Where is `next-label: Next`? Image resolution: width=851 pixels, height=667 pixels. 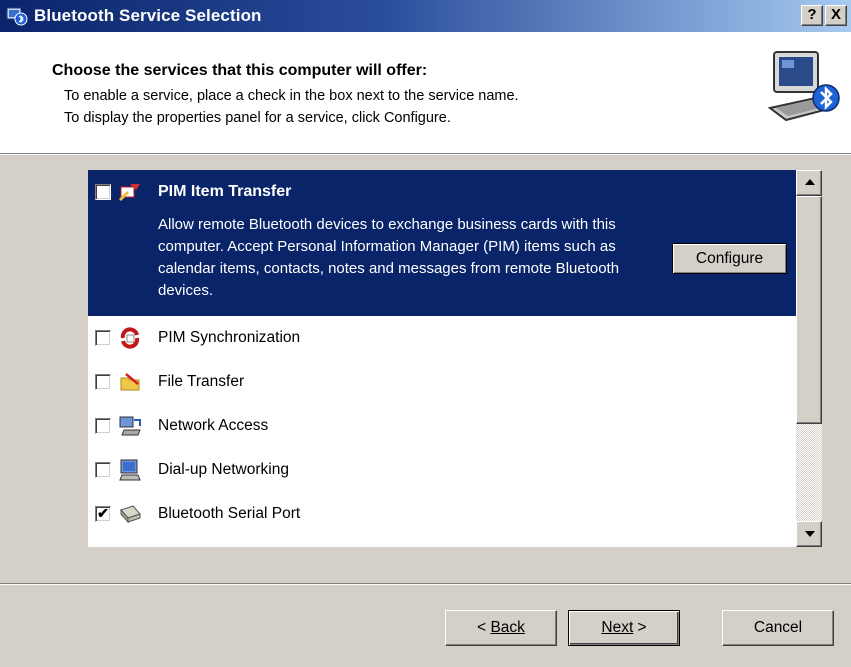
next-label: Next is located at coordinates (617, 627).